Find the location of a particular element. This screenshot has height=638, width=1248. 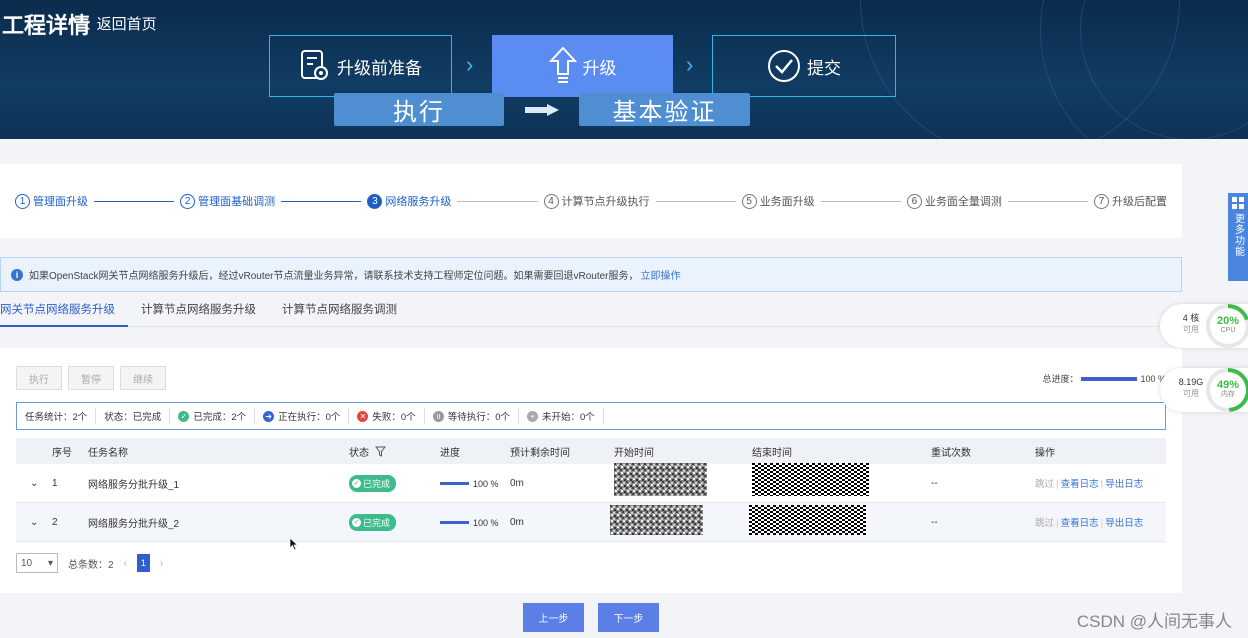

stat-status: 状态：已完成 is located at coordinates (133, 416).